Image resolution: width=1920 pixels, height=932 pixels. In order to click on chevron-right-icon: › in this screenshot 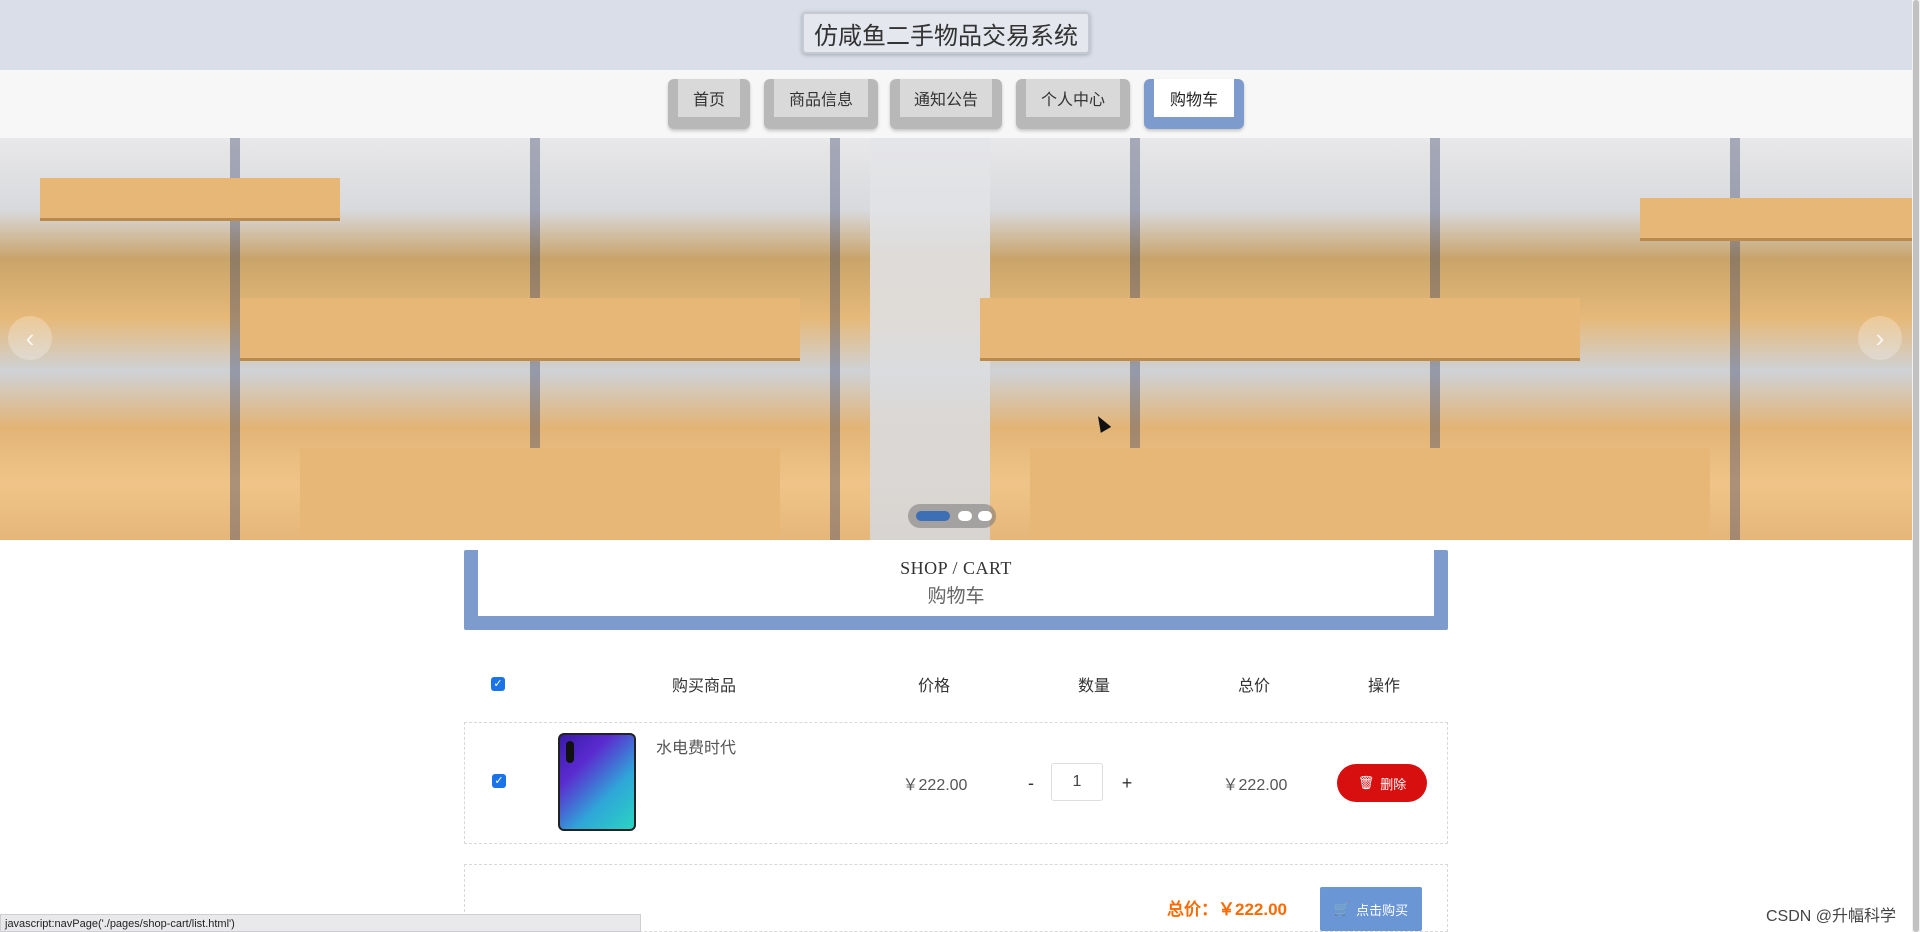, I will do `click(1880, 337)`.